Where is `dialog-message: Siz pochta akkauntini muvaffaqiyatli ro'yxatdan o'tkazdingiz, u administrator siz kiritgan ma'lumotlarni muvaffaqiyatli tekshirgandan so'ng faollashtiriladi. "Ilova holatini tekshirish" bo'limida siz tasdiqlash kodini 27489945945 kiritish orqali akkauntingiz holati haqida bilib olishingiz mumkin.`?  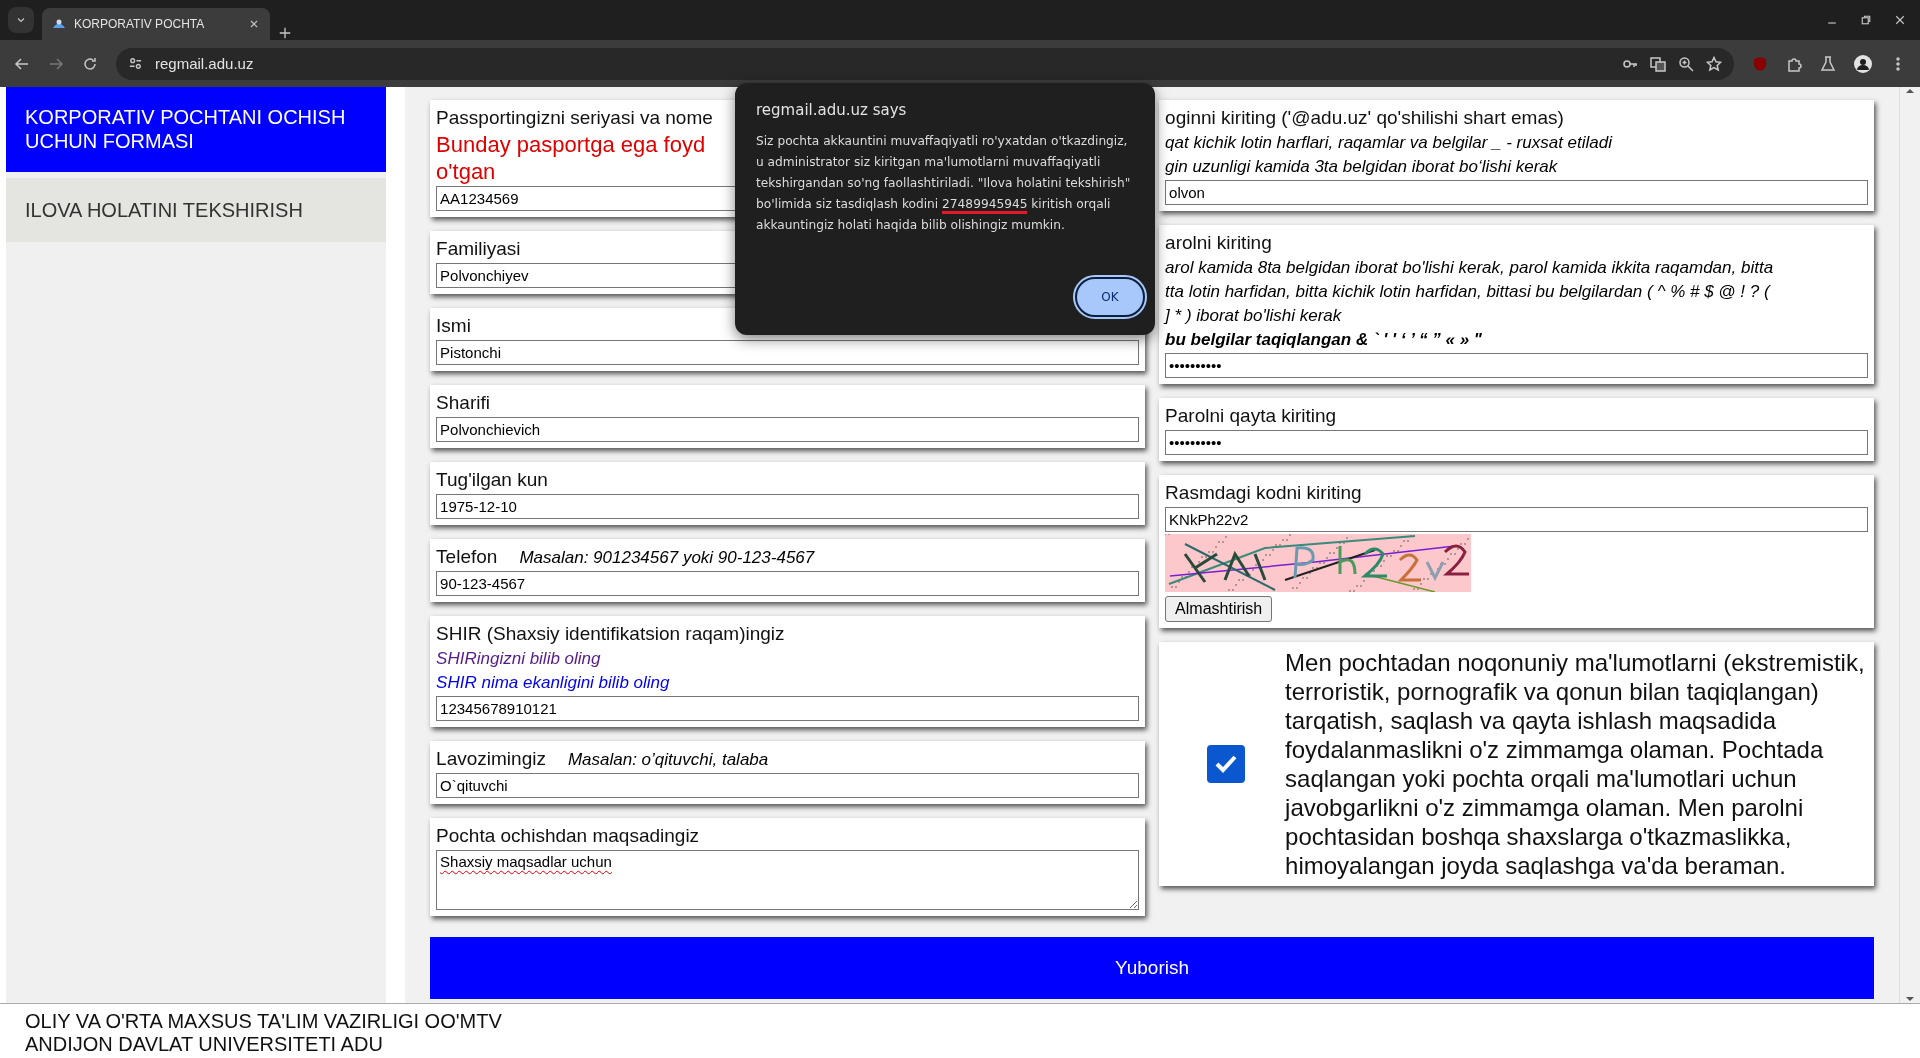 dialog-message: Siz pochta akkauntini muvaffaqiyatli ro'yxatdan o'tkazdingiz, u administrator siz kiritgan ma'lumotlarni muvaffaqiyatli tekshirgandan so'ng faollashtiriladi. "Ilova holatini tekshirish" bo'limida siz tasdiqlash kodini 27489945945 kiritish orqali akkauntingiz holati haqida bilib olishingiz mumkin. is located at coordinates (944, 183).